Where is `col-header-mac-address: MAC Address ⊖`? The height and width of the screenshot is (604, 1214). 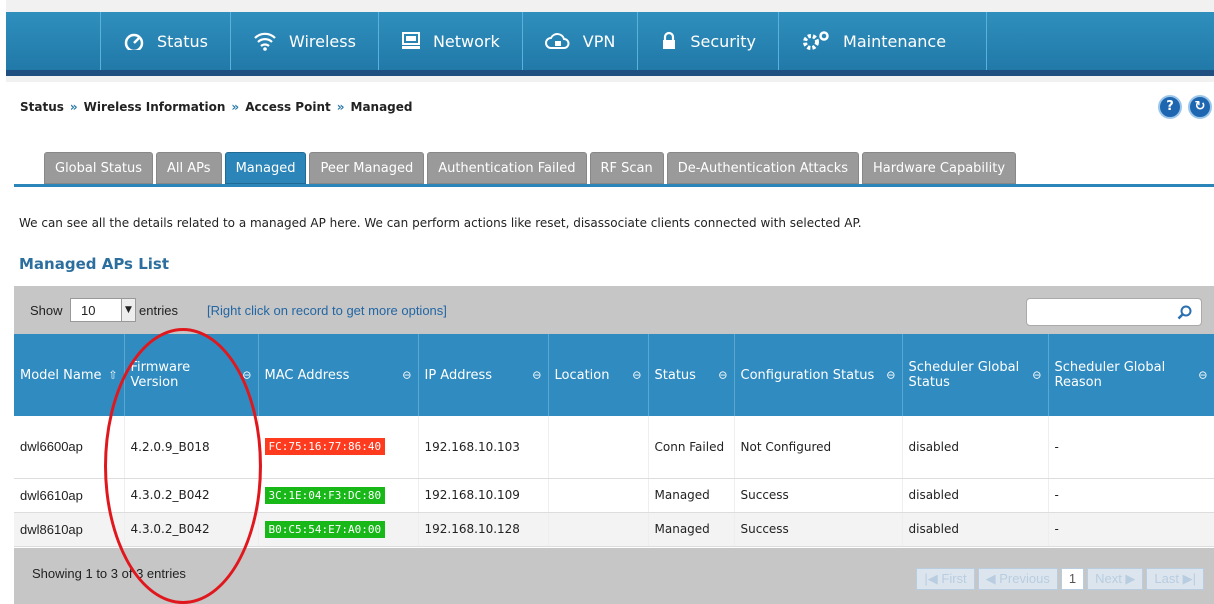
col-header-mac-address: MAC Address ⊖ is located at coordinates (338, 375).